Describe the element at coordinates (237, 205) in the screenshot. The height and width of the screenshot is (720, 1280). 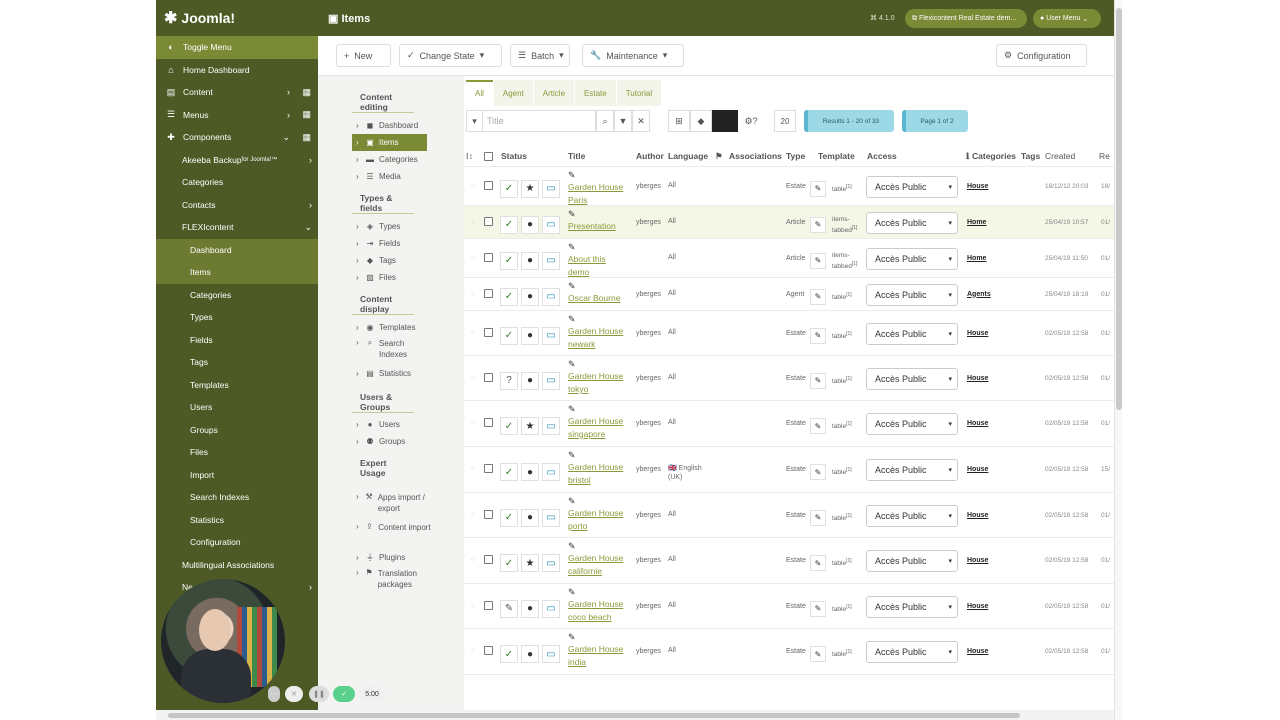
I see `sidebar-item-contacts: Contacts ›` at that location.